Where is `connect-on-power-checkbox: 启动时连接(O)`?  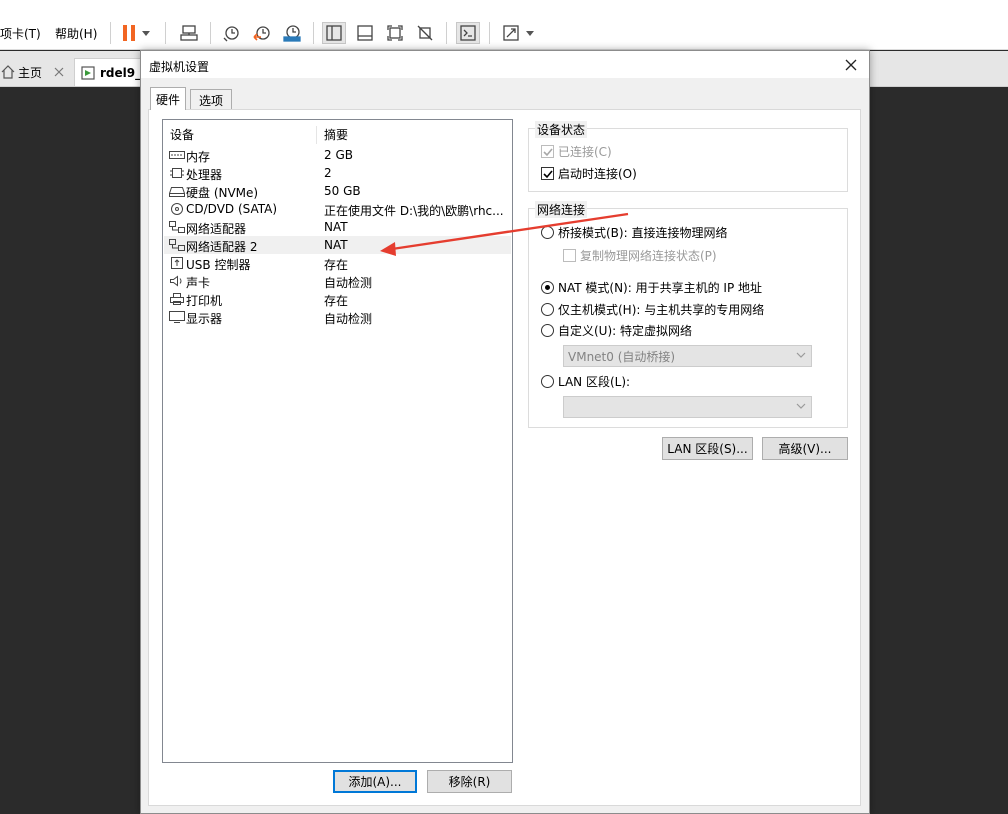
connect-on-power-checkbox: 启动时连接(O) is located at coordinates (589, 173).